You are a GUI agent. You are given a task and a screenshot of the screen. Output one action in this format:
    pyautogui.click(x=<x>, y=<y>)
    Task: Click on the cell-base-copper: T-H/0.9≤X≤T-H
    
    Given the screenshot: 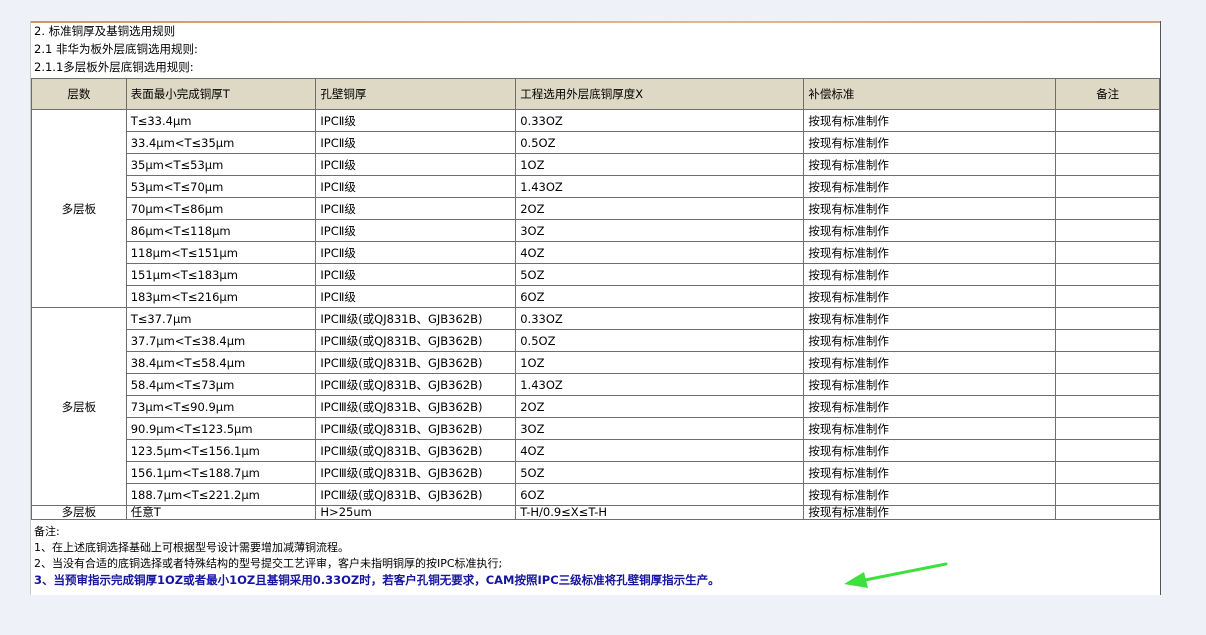 What is the action you would take?
    pyautogui.click(x=660, y=512)
    